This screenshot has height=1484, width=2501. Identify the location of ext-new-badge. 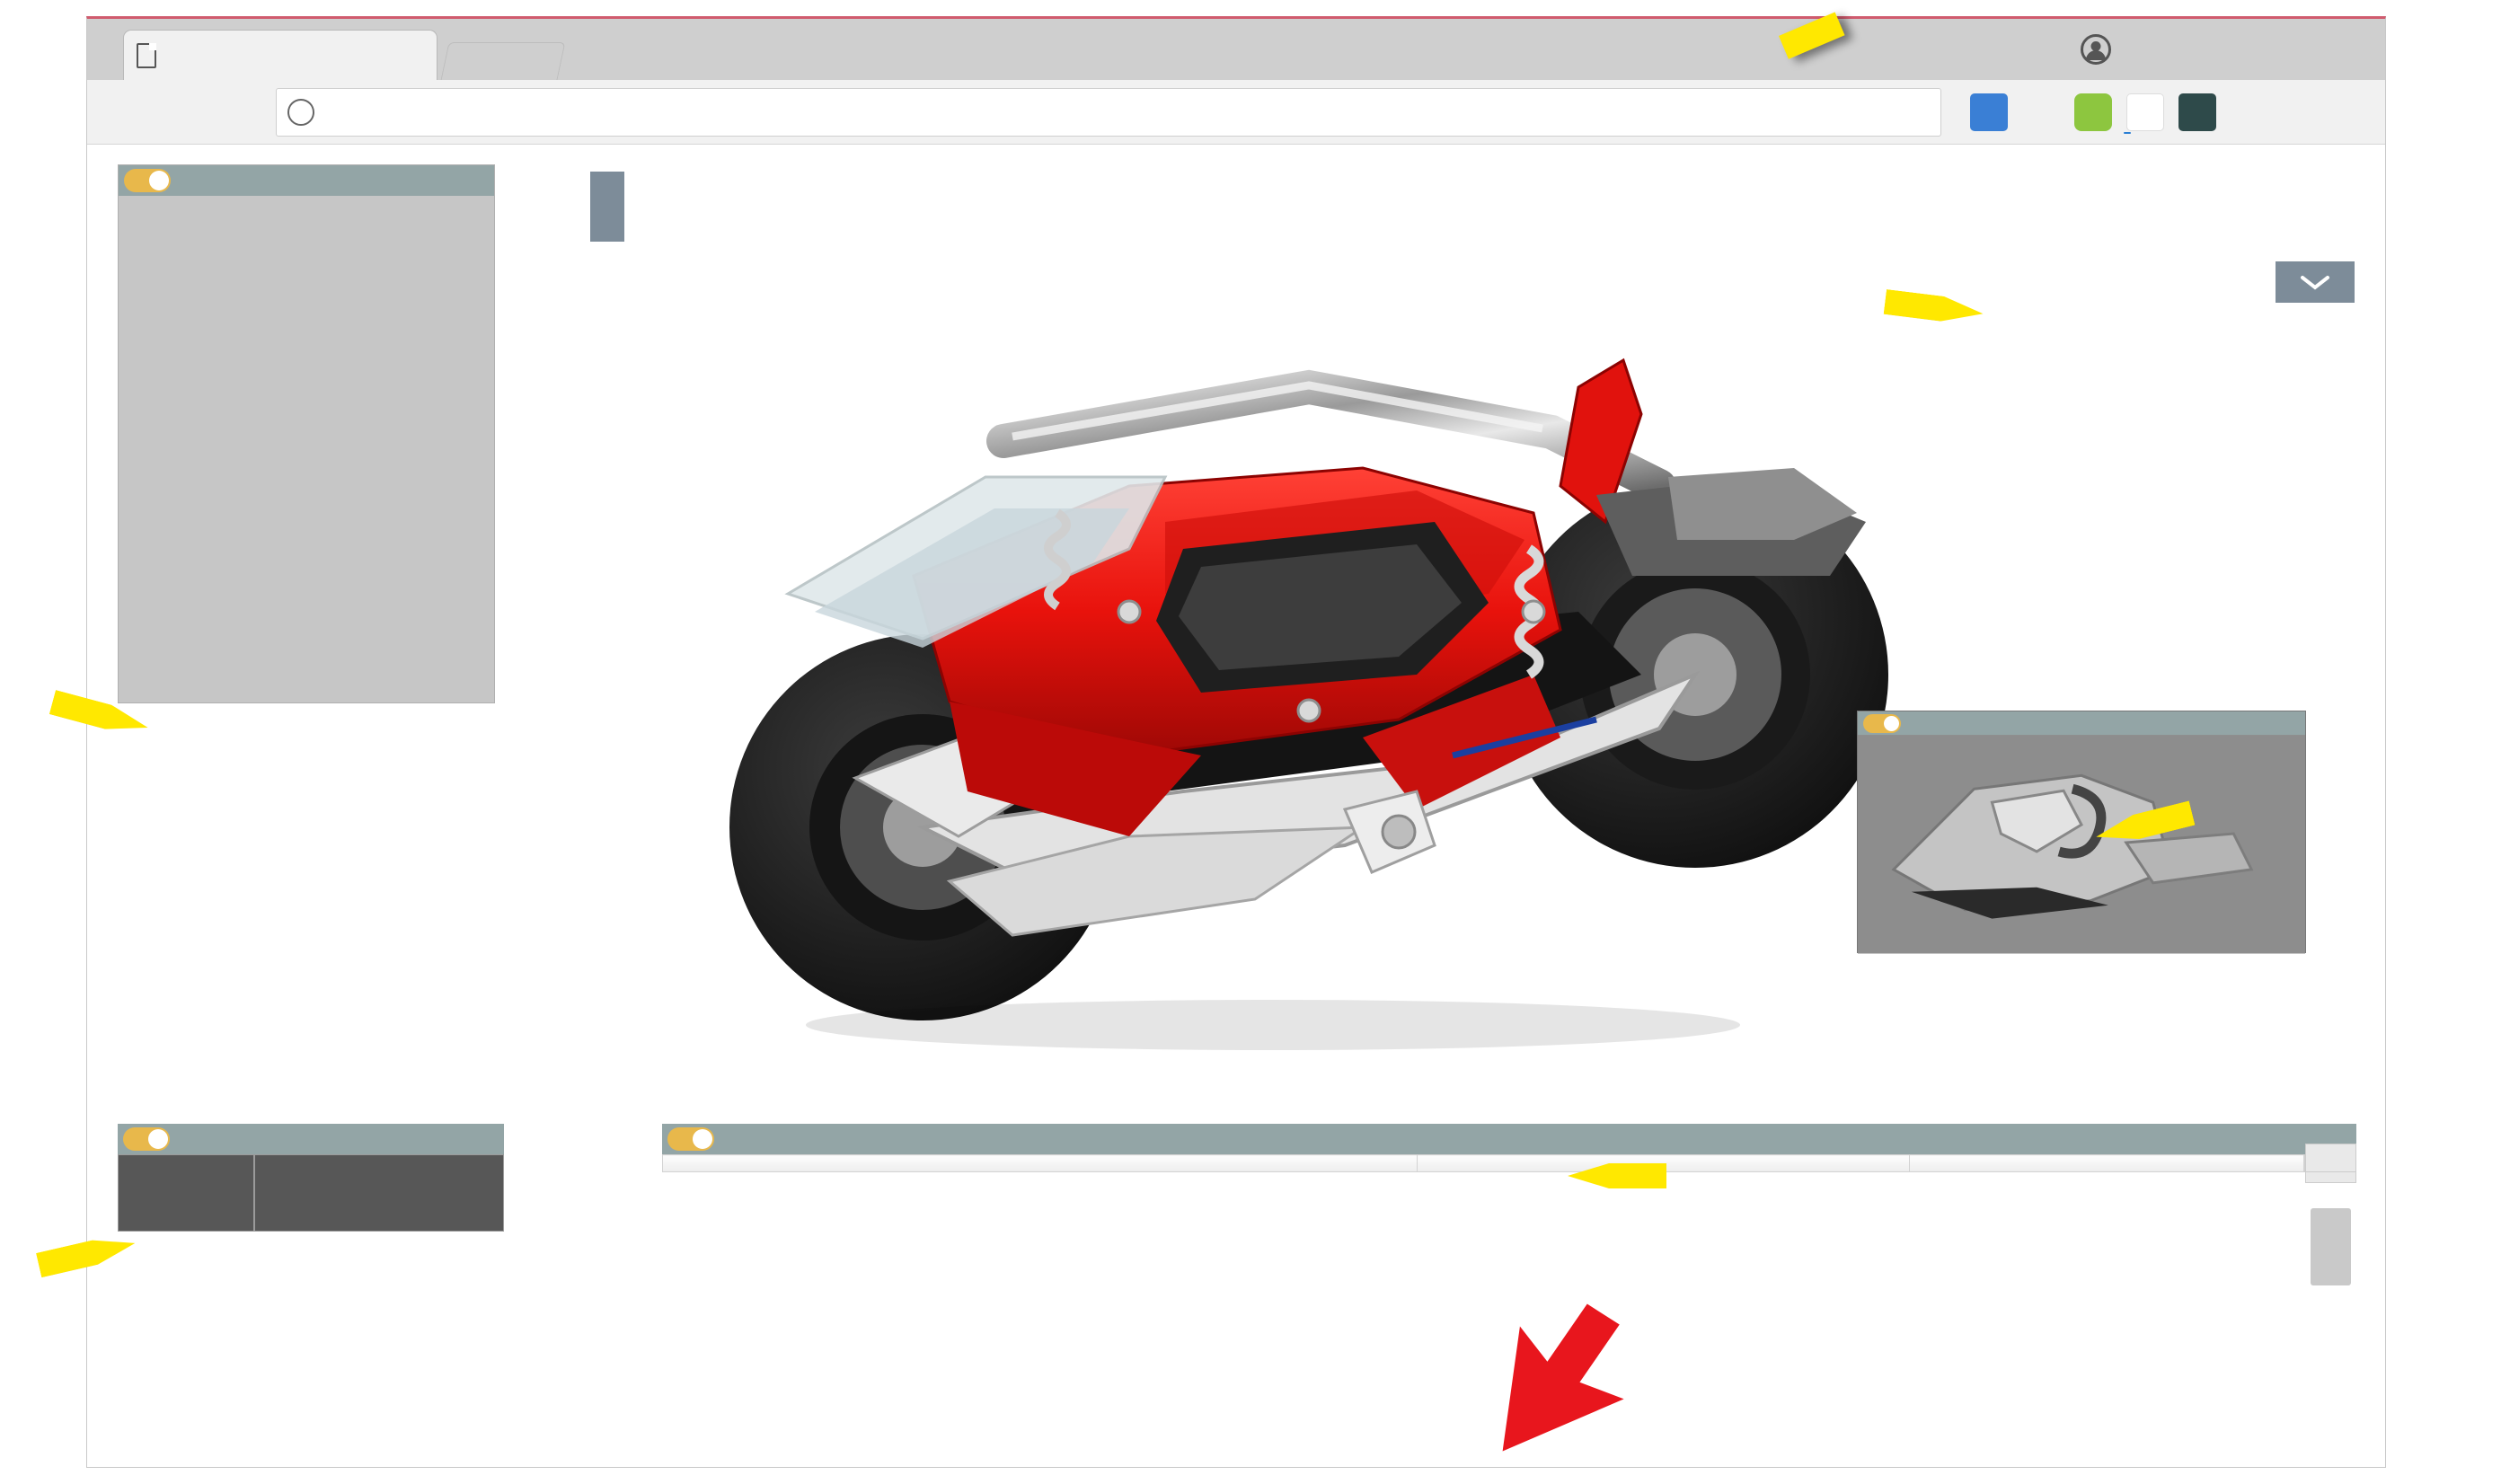
(2128, 132).